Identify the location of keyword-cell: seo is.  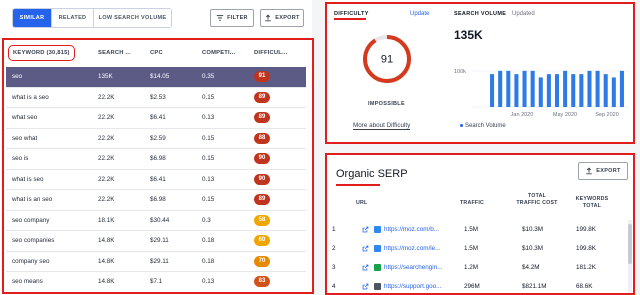
(52, 158).